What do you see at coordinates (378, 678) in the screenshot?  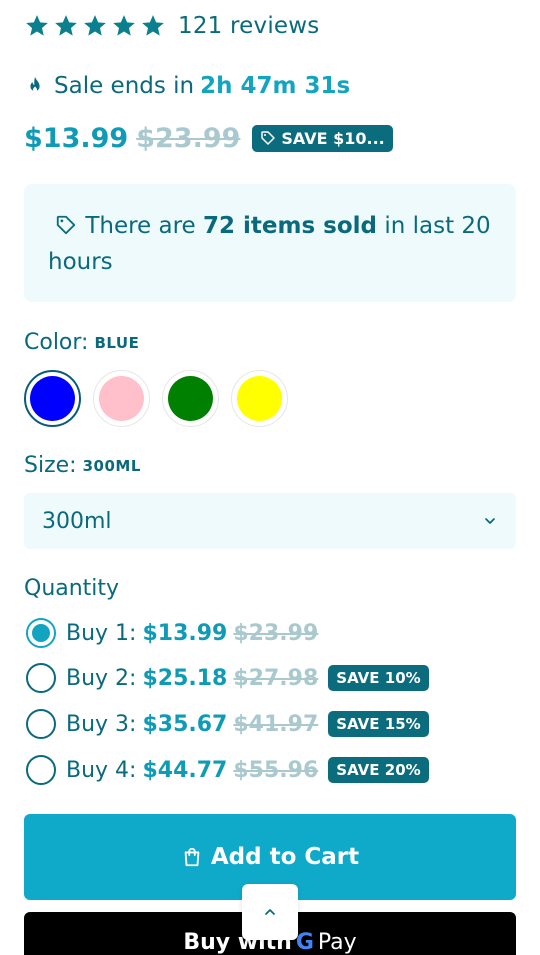 I see `quantity-save-badge: SAVE 10%` at bounding box center [378, 678].